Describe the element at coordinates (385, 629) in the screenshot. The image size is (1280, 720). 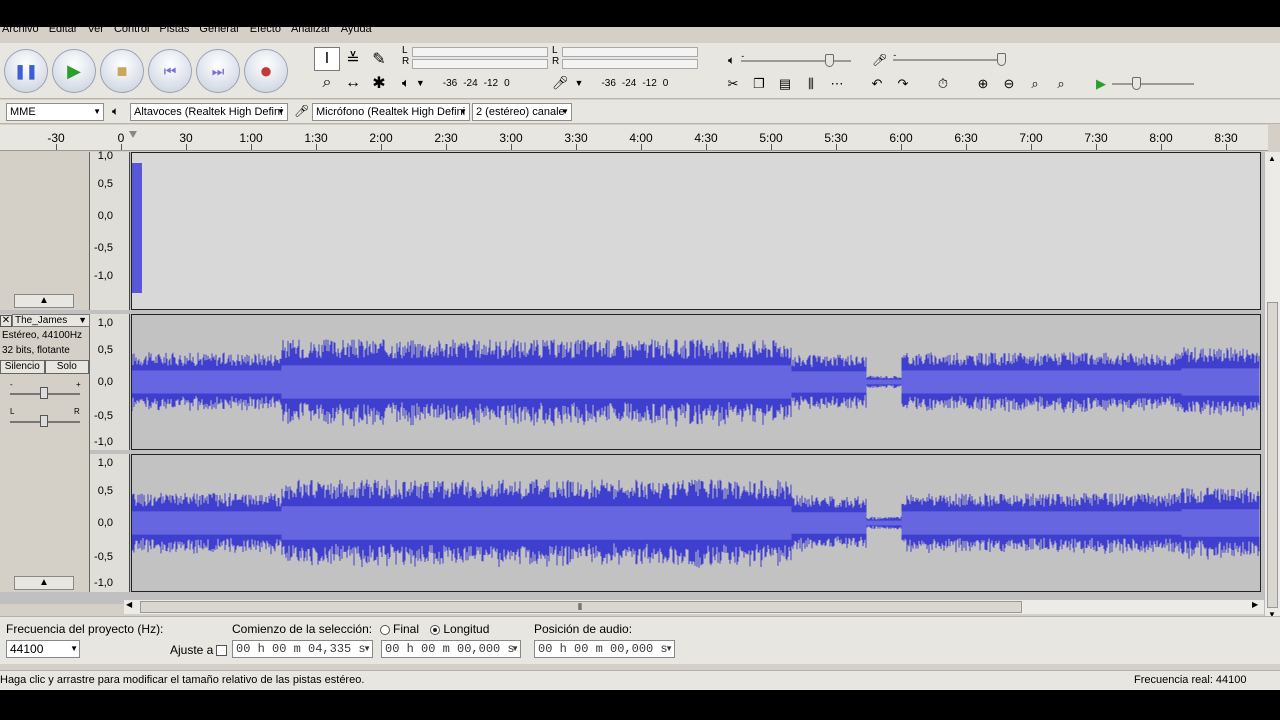
I see `end-radio` at that location.